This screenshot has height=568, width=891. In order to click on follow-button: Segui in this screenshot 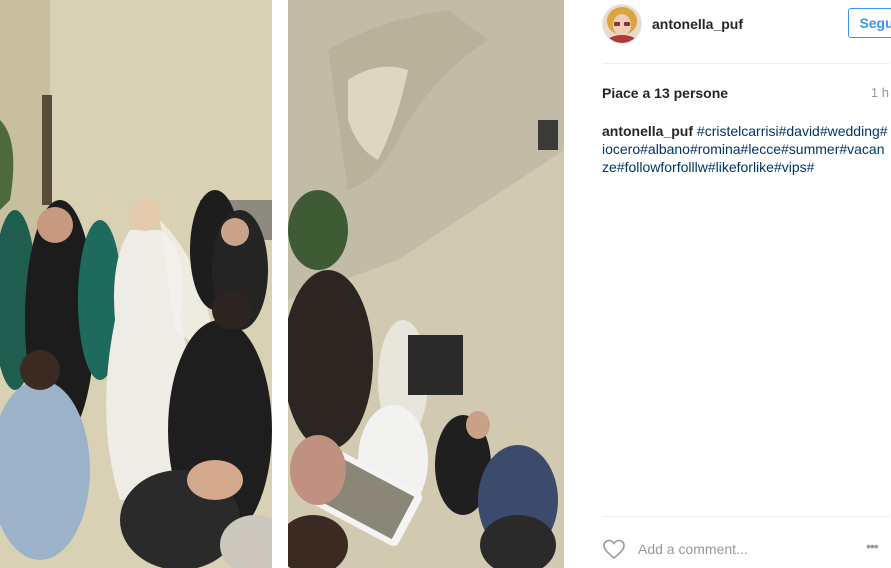, I will do `click(869, 23)`.